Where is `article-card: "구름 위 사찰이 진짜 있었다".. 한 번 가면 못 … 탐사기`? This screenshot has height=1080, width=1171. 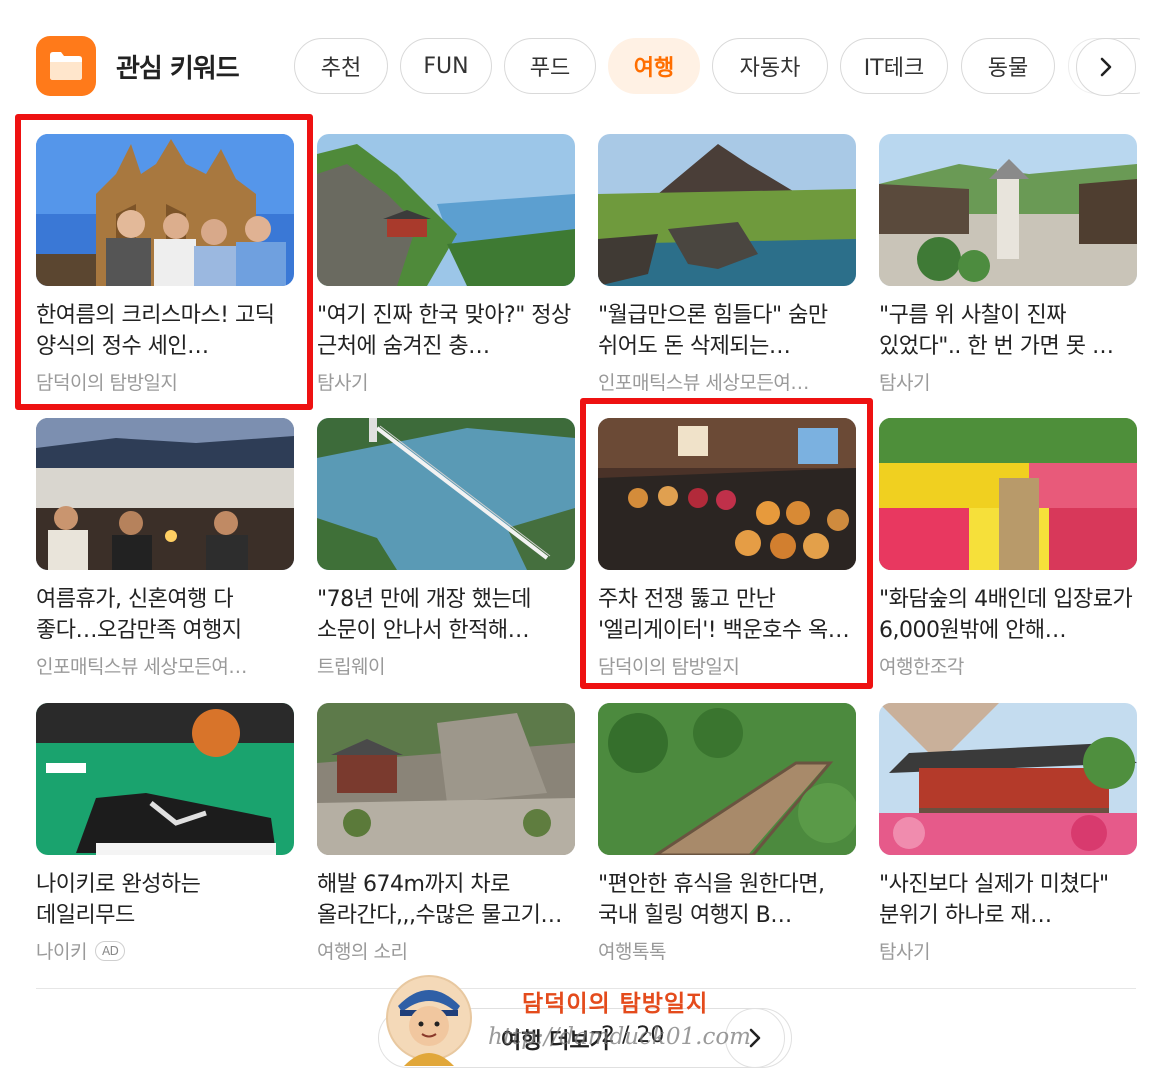
article-card: "구름 위 사찰이 진짜 있었다".. 한 번 가면 못 … 탐사기 is located at coordinates (1008, 264).